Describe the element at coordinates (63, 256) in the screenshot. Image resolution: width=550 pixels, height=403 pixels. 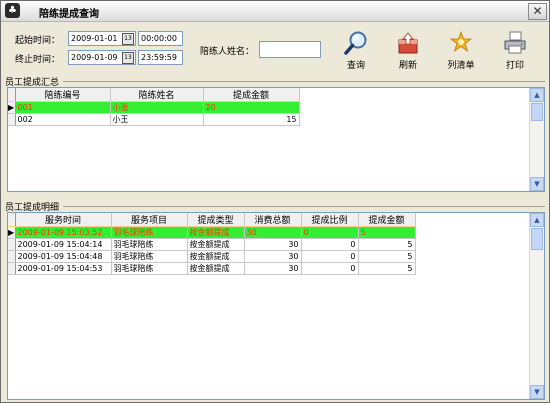
I see `detail-cell: 2009-01-09 15:04:48` at that location.